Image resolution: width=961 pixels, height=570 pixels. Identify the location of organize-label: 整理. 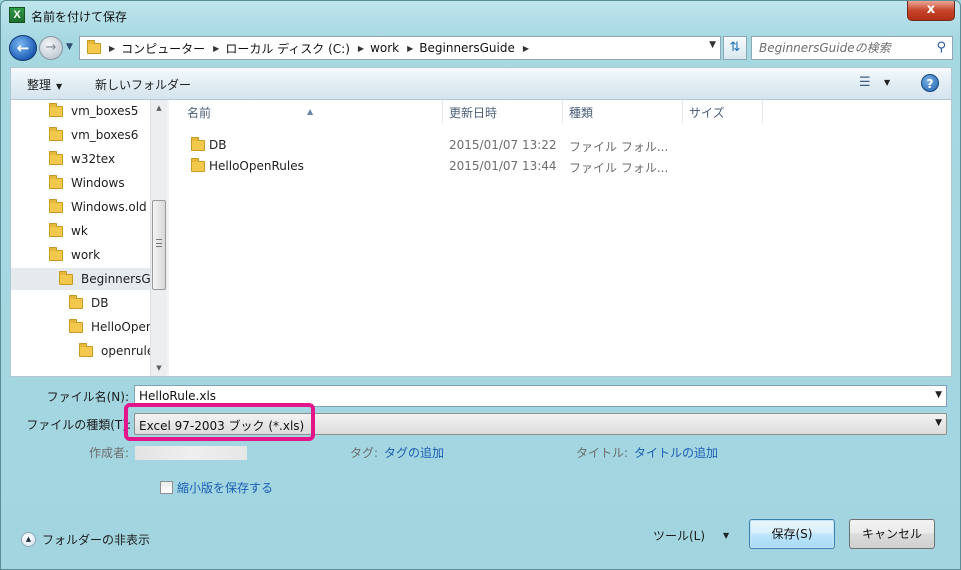
(39, 85).